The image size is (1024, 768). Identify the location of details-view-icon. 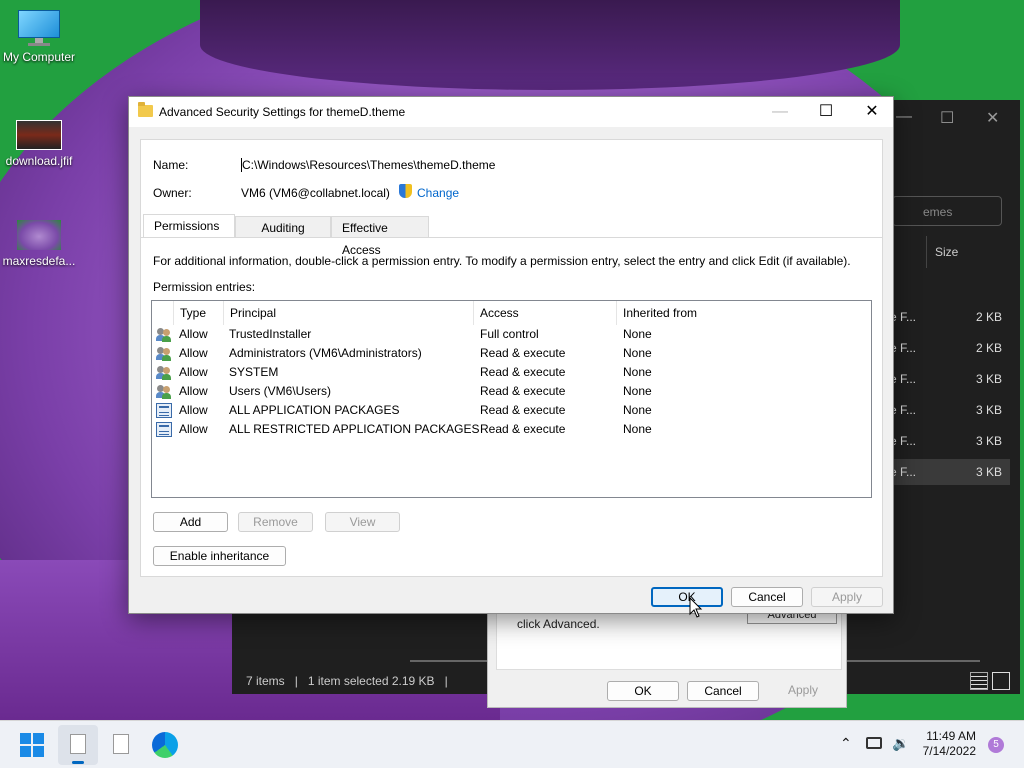
(979, 681).